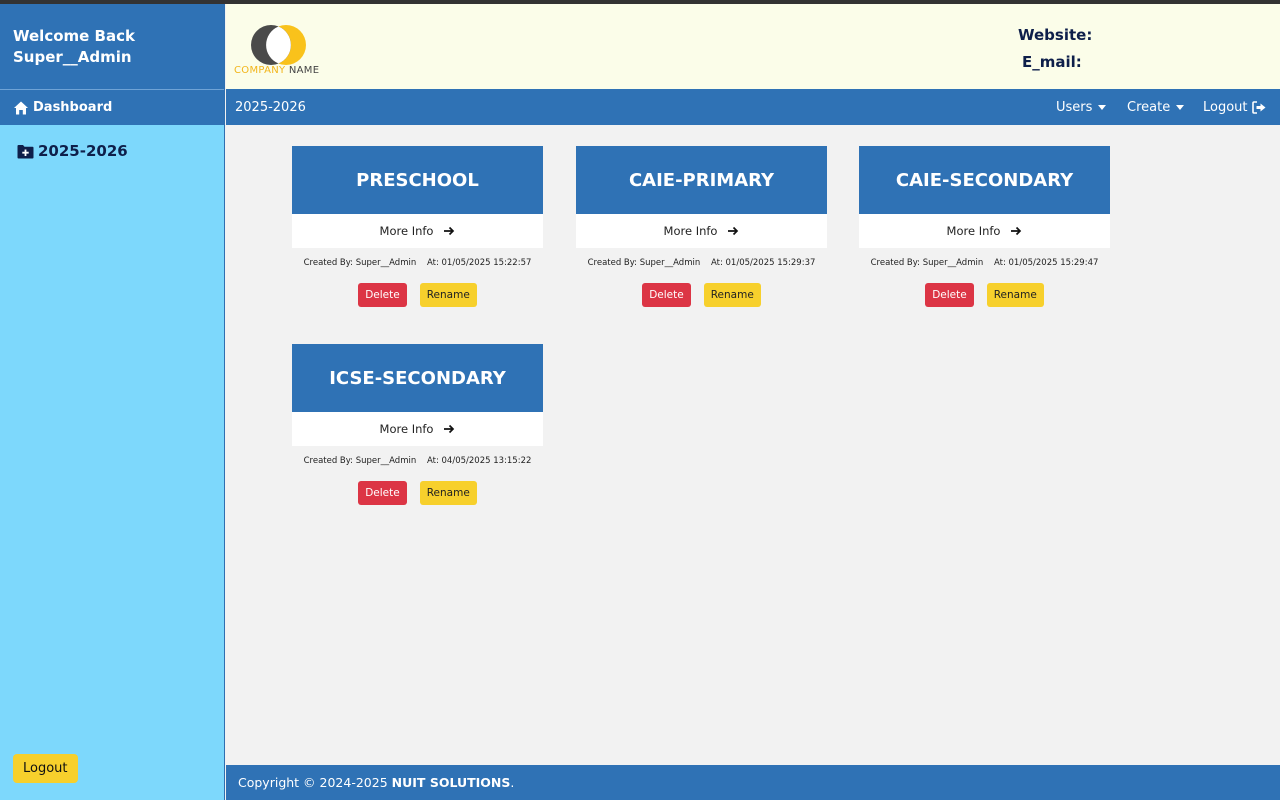 The width and height of the screenshot is (1280, 800). Describe the element at coordinates (313, 782) in the screenshot. I see `footer-copyright: Copyright © 2024-2025` at that location.